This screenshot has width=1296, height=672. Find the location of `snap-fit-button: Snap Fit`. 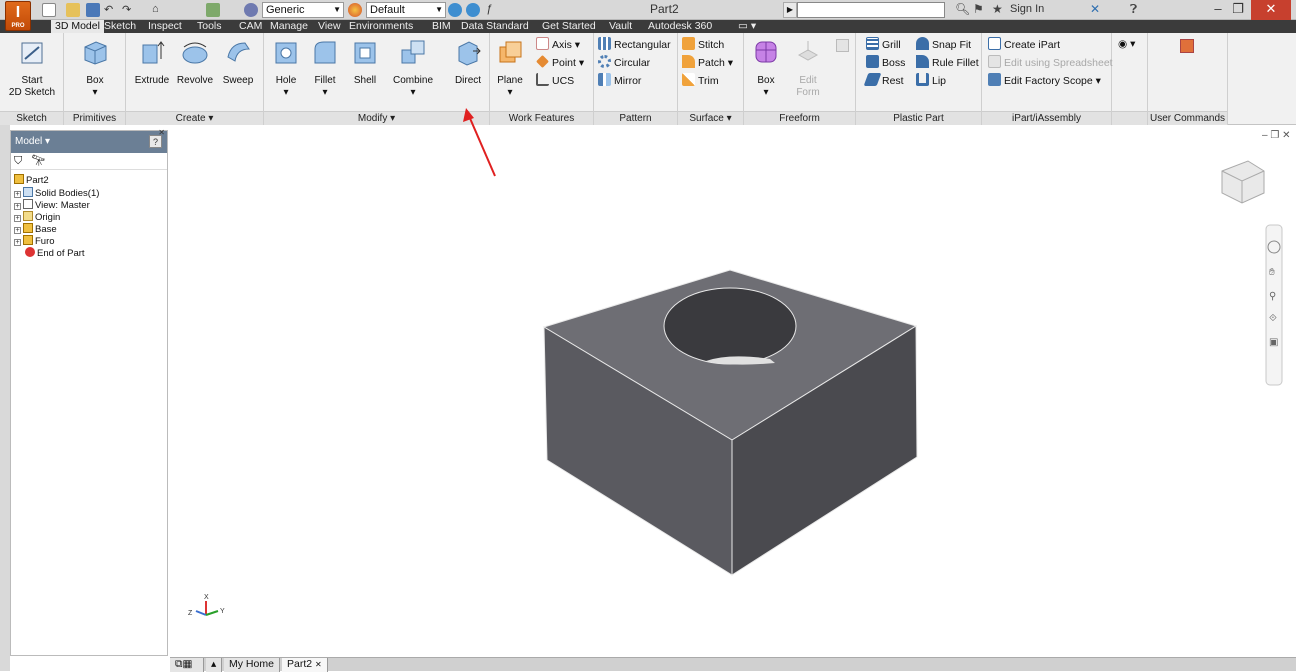

snap-fit-button: Snap Fit is located at coordinates (943, 44).